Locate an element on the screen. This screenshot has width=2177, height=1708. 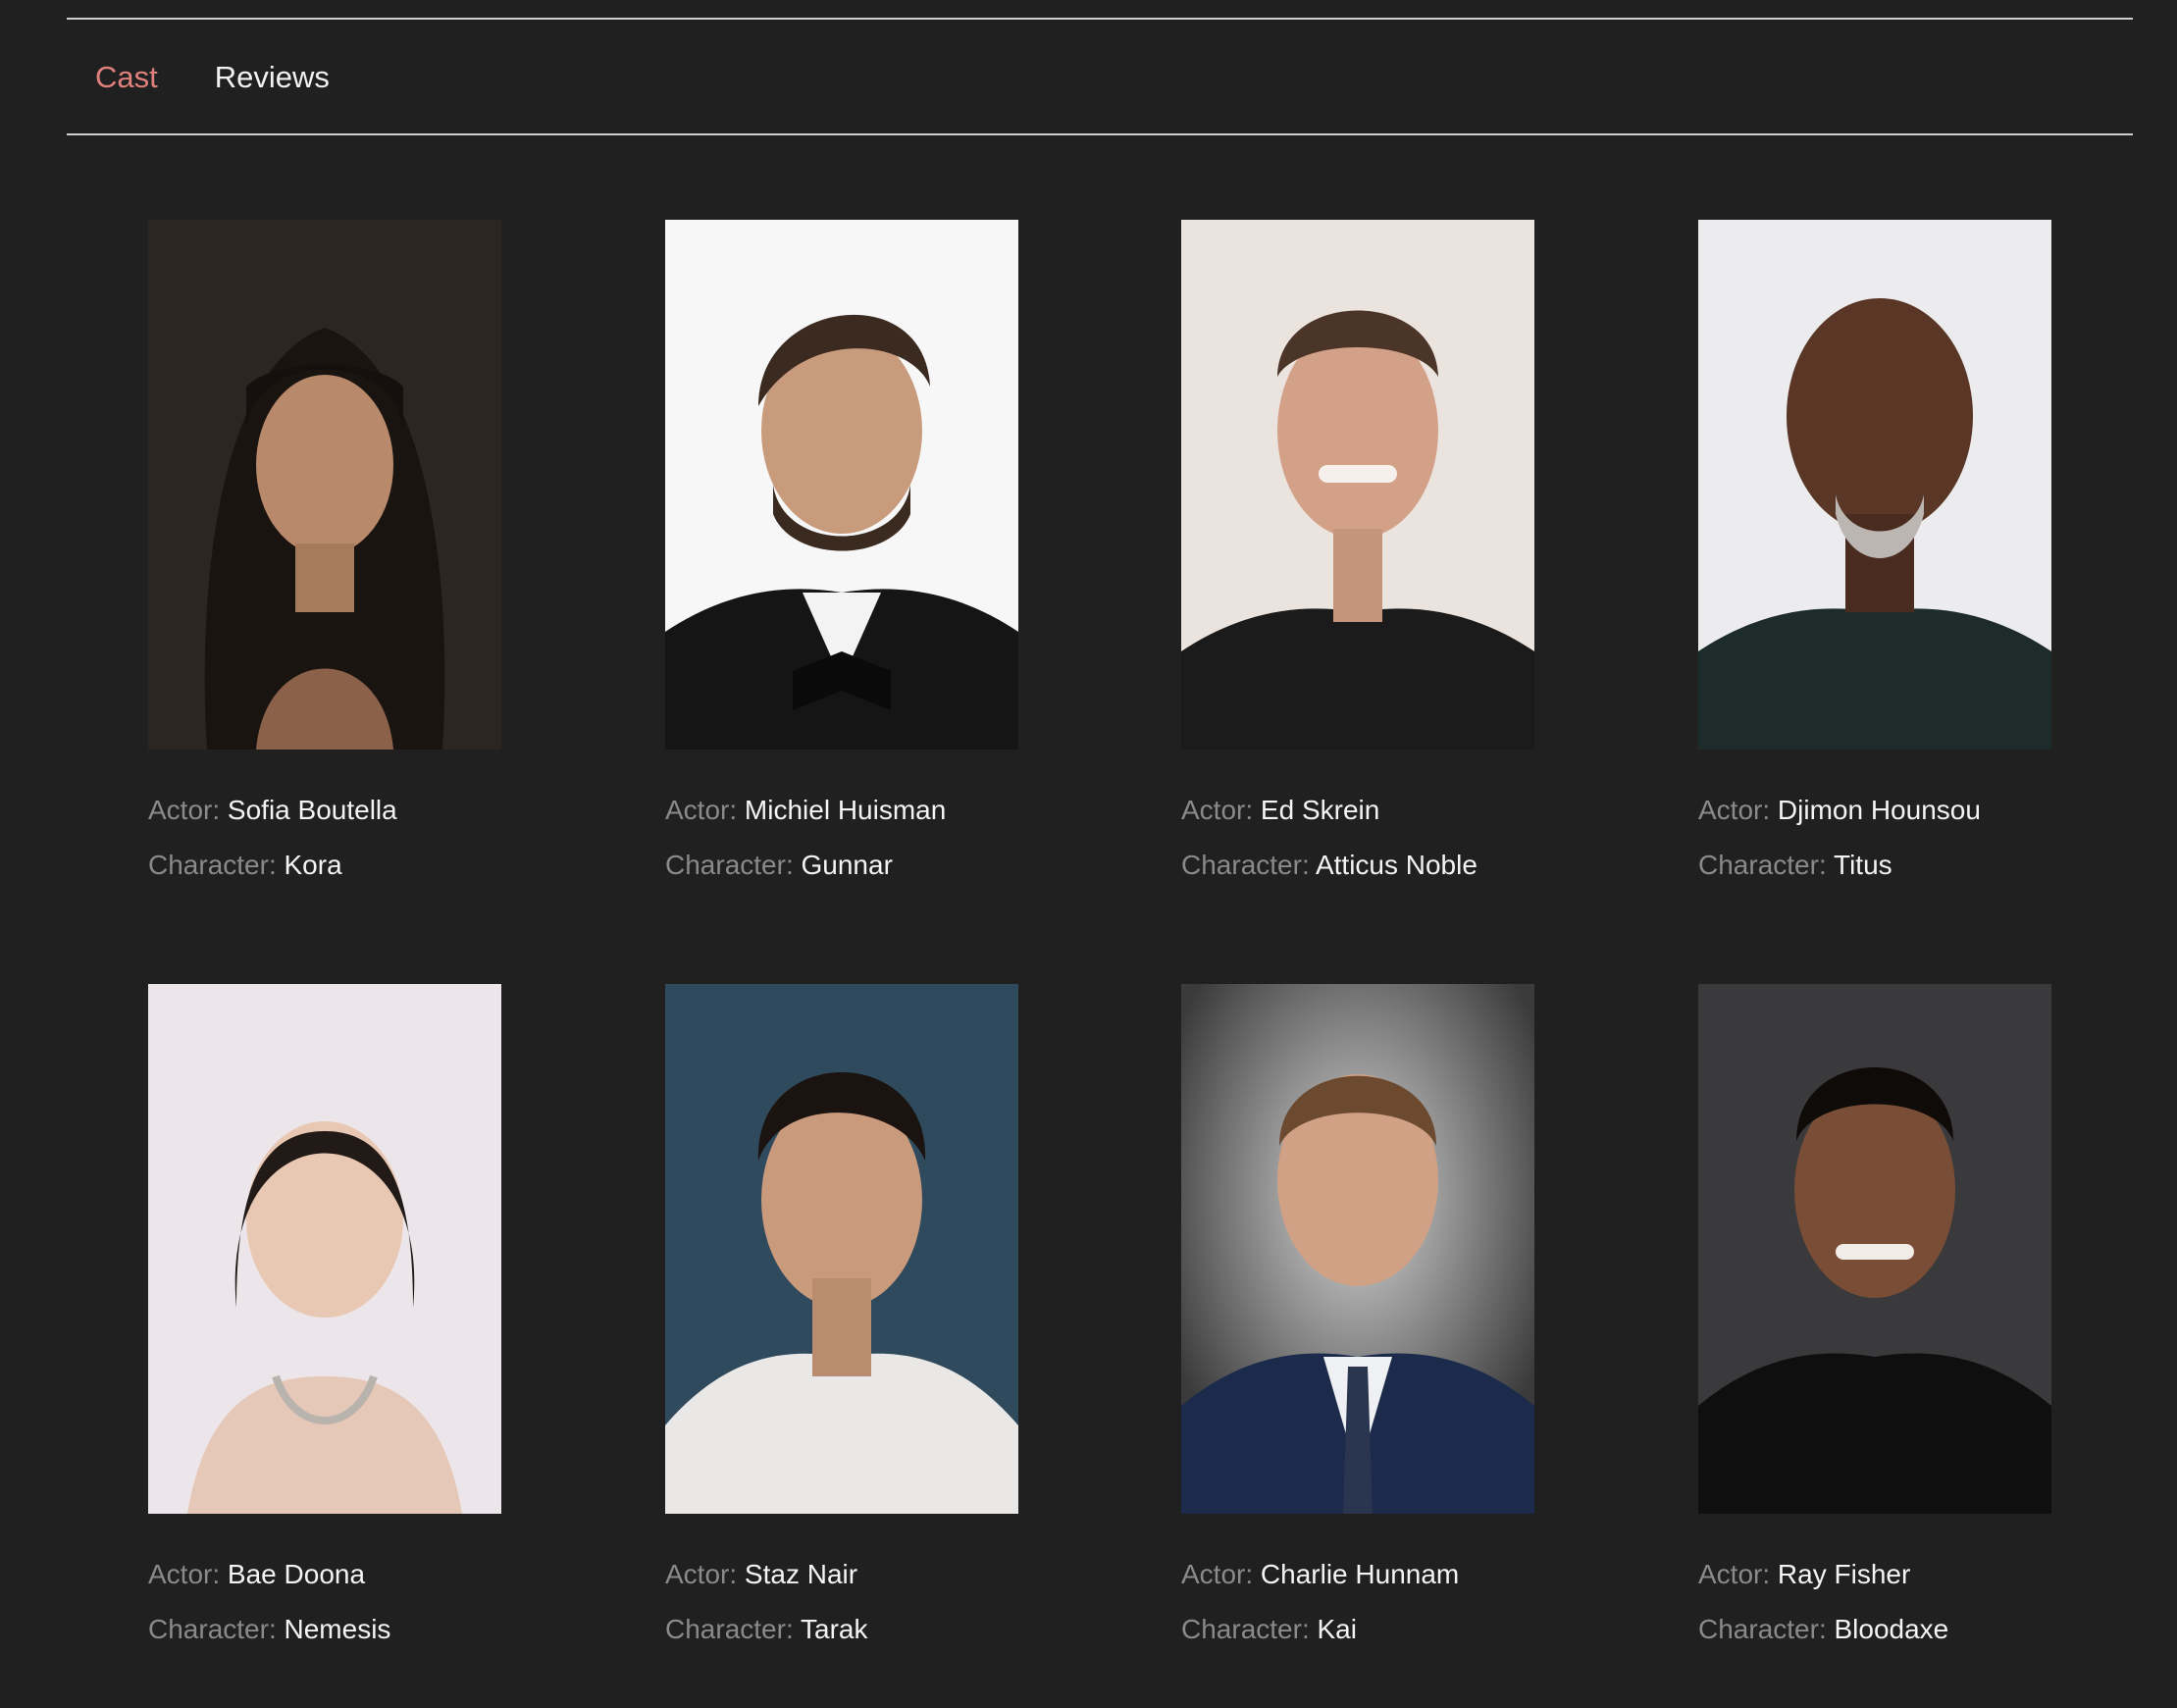
character-line: Character: Atticus Noble is located at coordinates (1416, 866).